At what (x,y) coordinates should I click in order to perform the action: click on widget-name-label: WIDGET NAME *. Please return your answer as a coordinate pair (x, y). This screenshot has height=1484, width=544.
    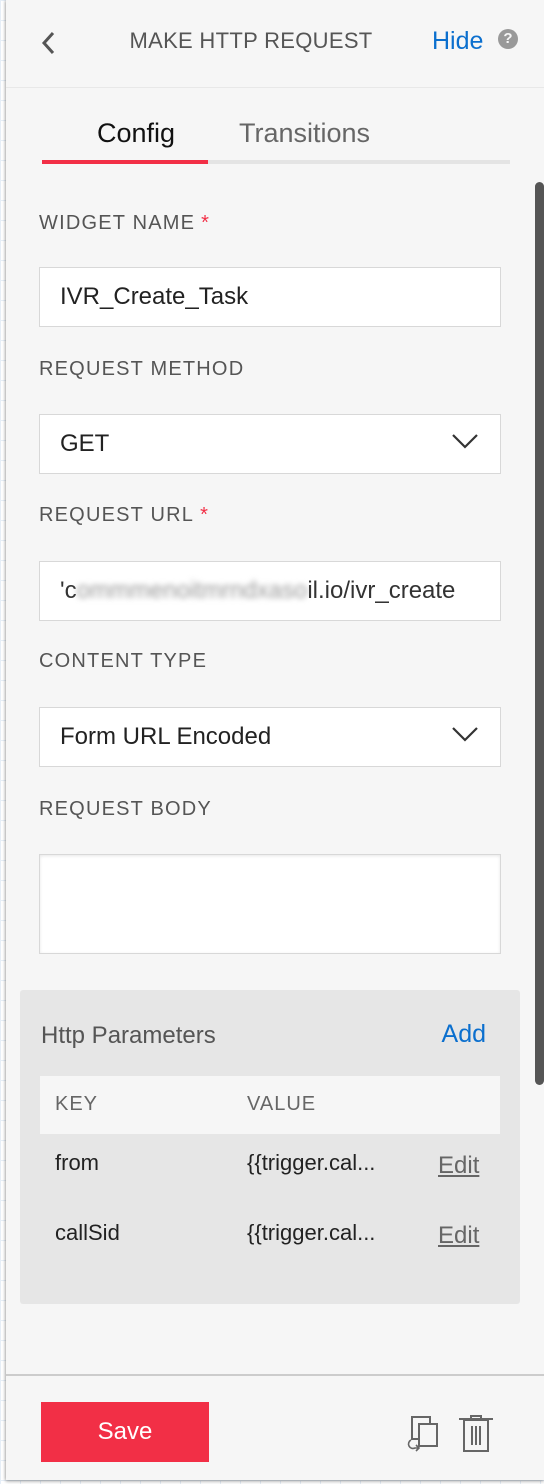
    Looking at the image, I should click on (124, 223).